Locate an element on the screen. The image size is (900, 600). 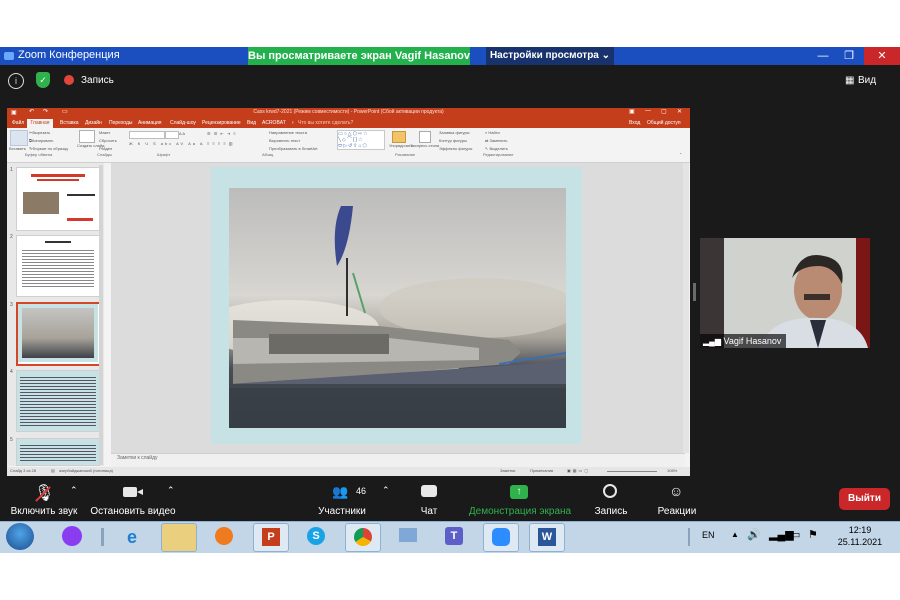
close-window-button: ✕ is located at coordinates (882, 56).